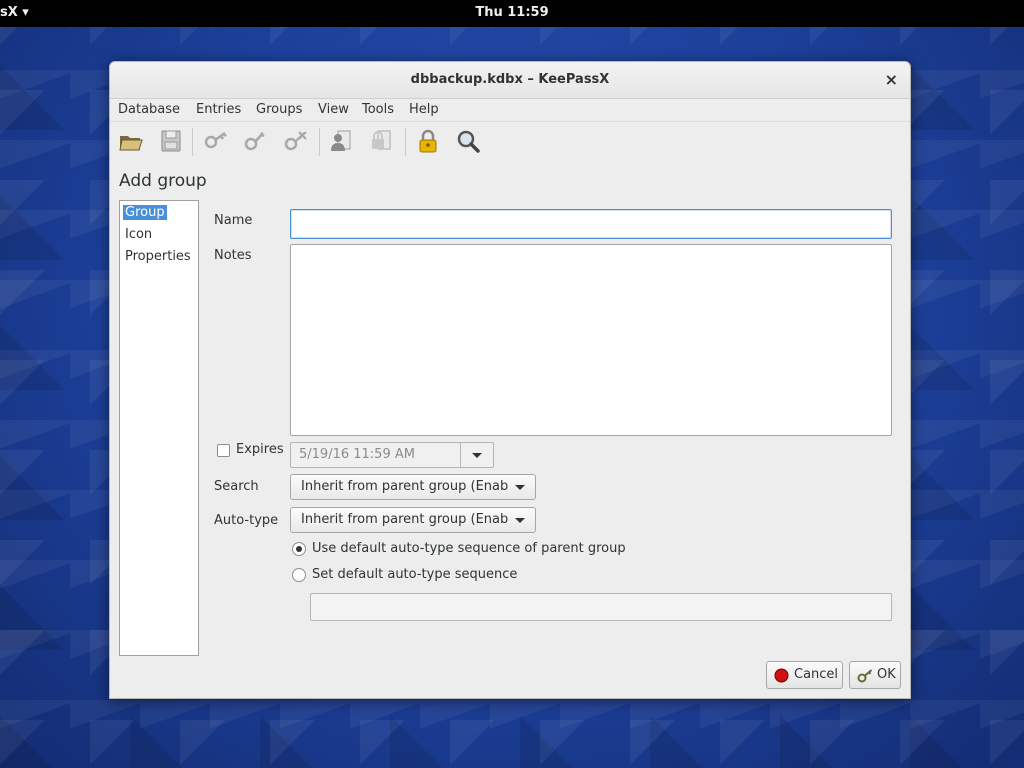 Image resolution: width=1024 pixels, height=768 pixels. I want to click on radio-selected-dot, so click(299, 549).